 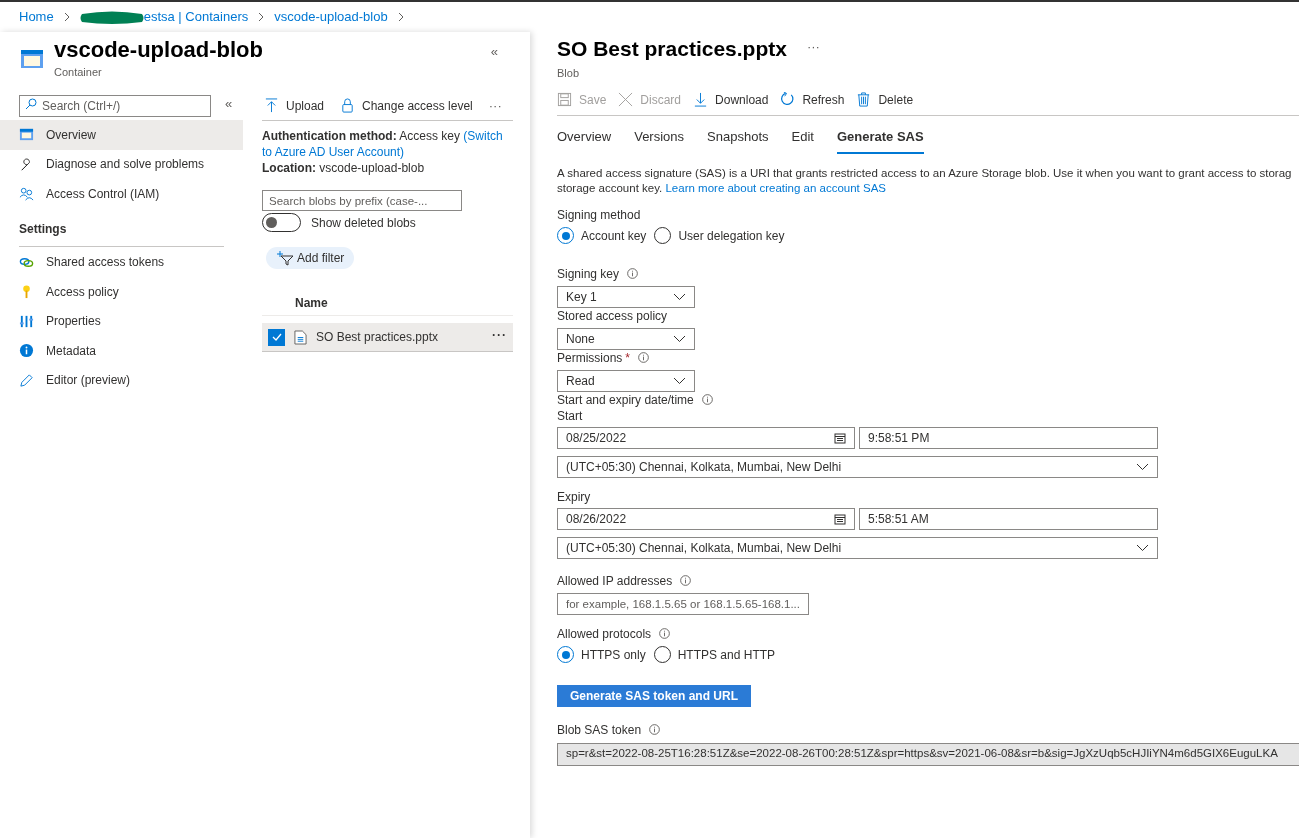 What do you see at coordinates (776, 187) in the screenshot?
I see `learn-more-link: Learn more about creating an account SAS` at bounding box center [776, 187].